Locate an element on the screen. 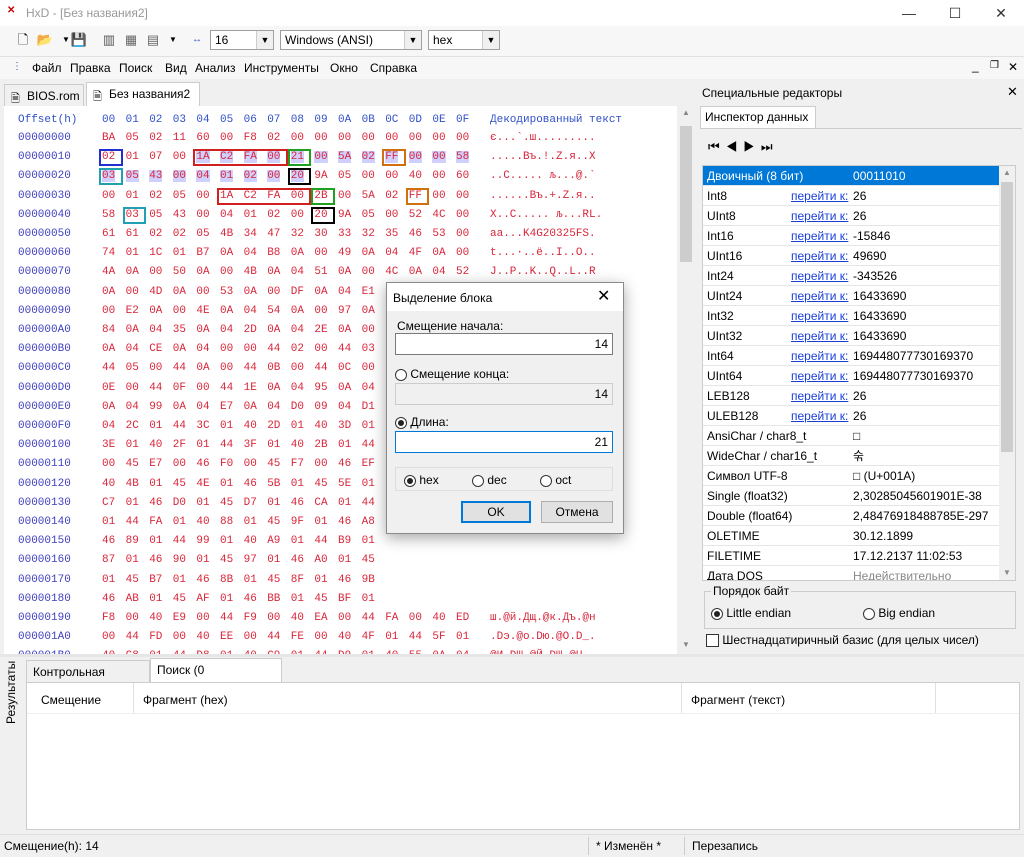 The image size is (1024, 857). hex-byte: F8 is located at coordinates (108, 618).